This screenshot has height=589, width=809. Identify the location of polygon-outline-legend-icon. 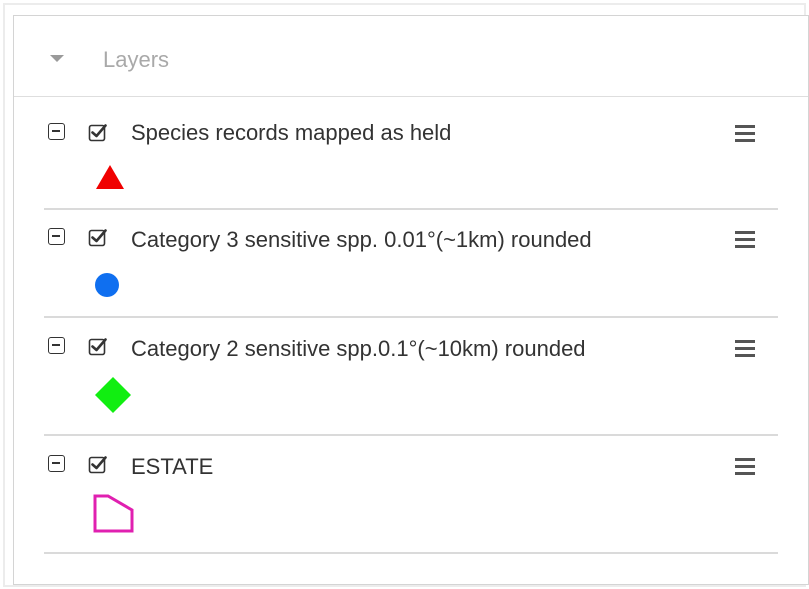
(113, 513).